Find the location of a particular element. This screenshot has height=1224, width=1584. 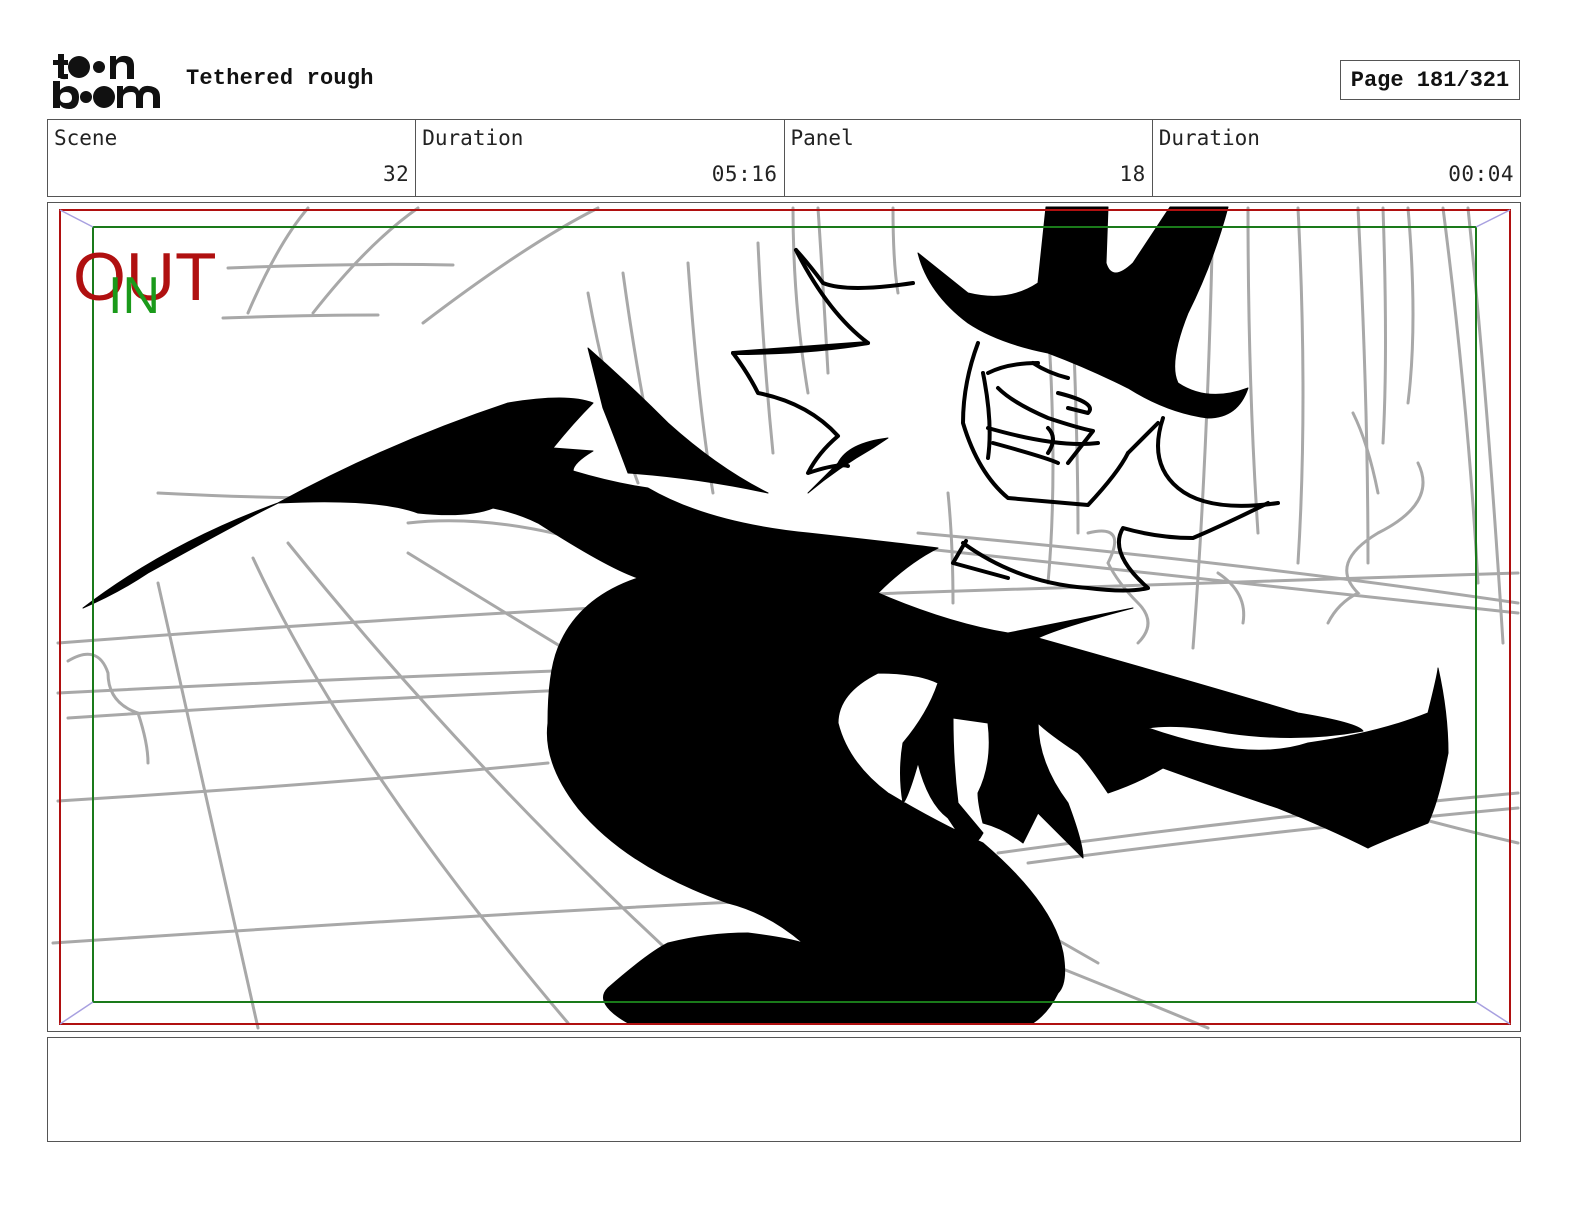

panel-cell: Panel 18 is located at coordinates (969, 158).